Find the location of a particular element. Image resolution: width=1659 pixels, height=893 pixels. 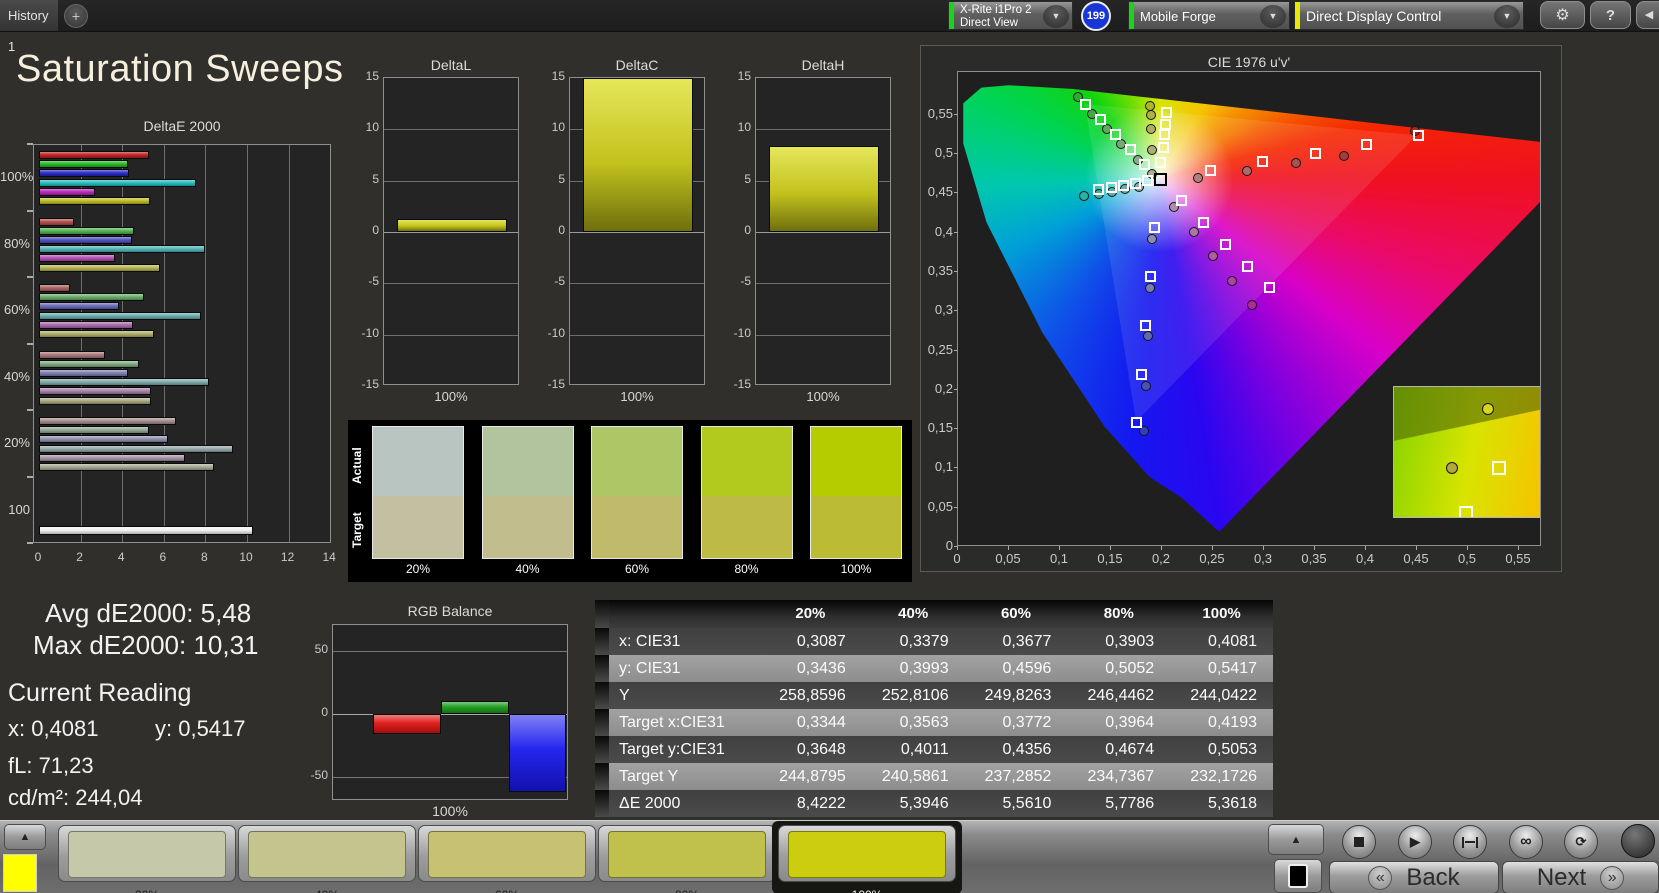

row-label: y: CIE31 is located at coordinates (650, 668).